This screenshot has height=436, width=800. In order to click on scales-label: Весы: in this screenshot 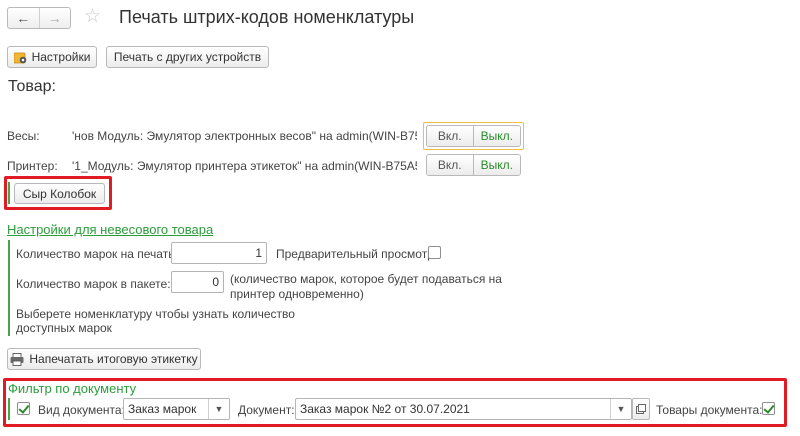, I will do `click(23, 136)`.